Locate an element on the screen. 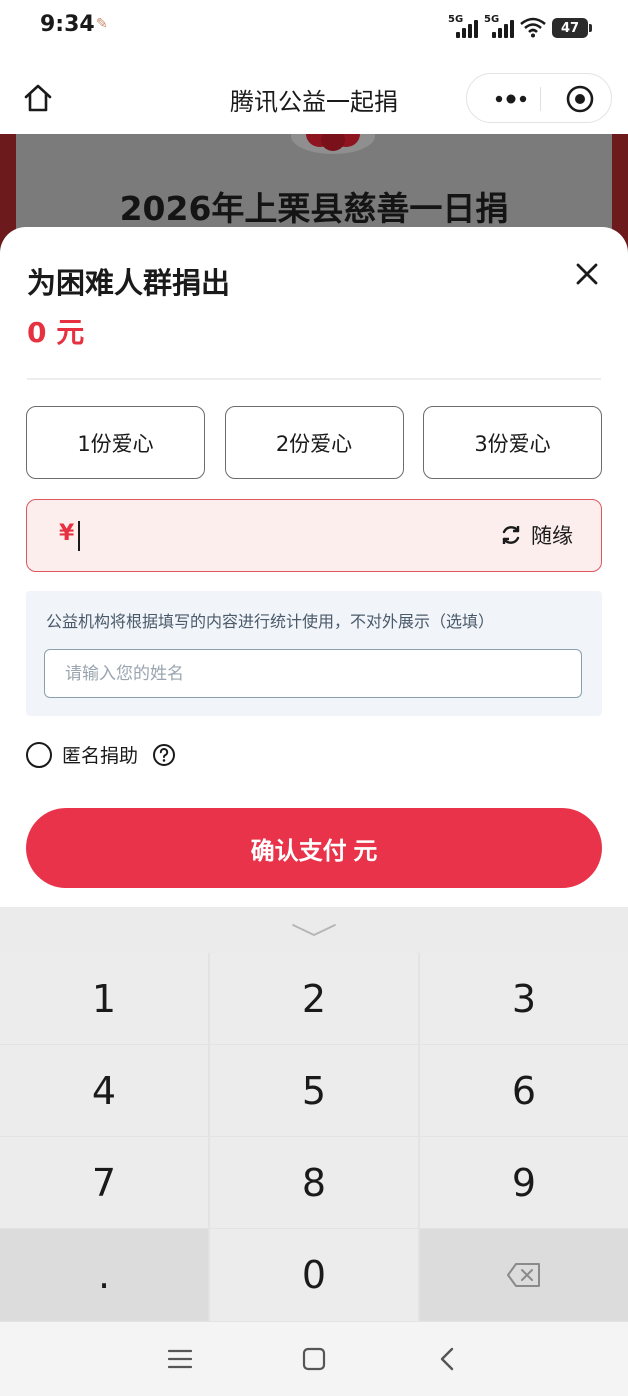 The image size is (628, 1396). system-home-button is located at coordinates (314, 1359).